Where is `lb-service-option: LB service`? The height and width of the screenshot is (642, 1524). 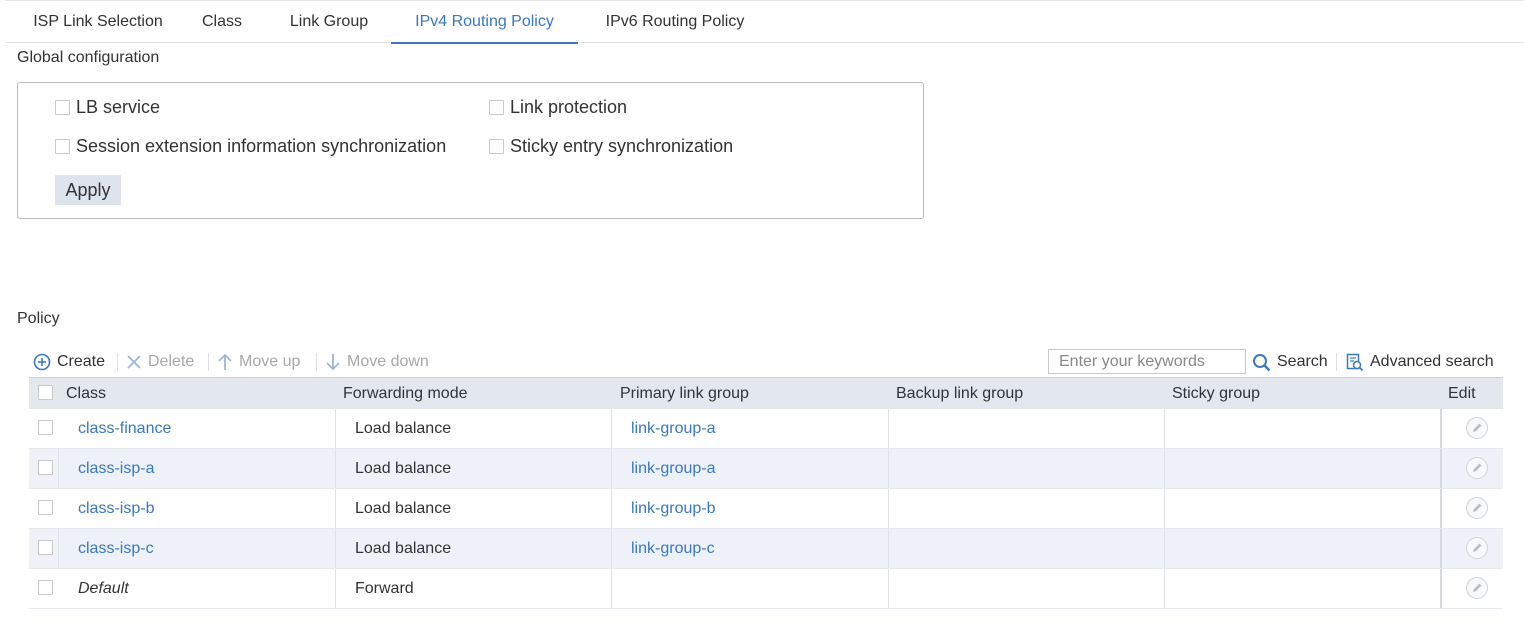
lb-service-option: LB service is located at coordinates (107, 107).